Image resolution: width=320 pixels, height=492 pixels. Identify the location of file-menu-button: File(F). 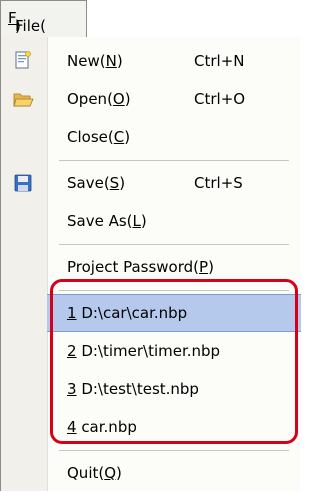
(43, 19).